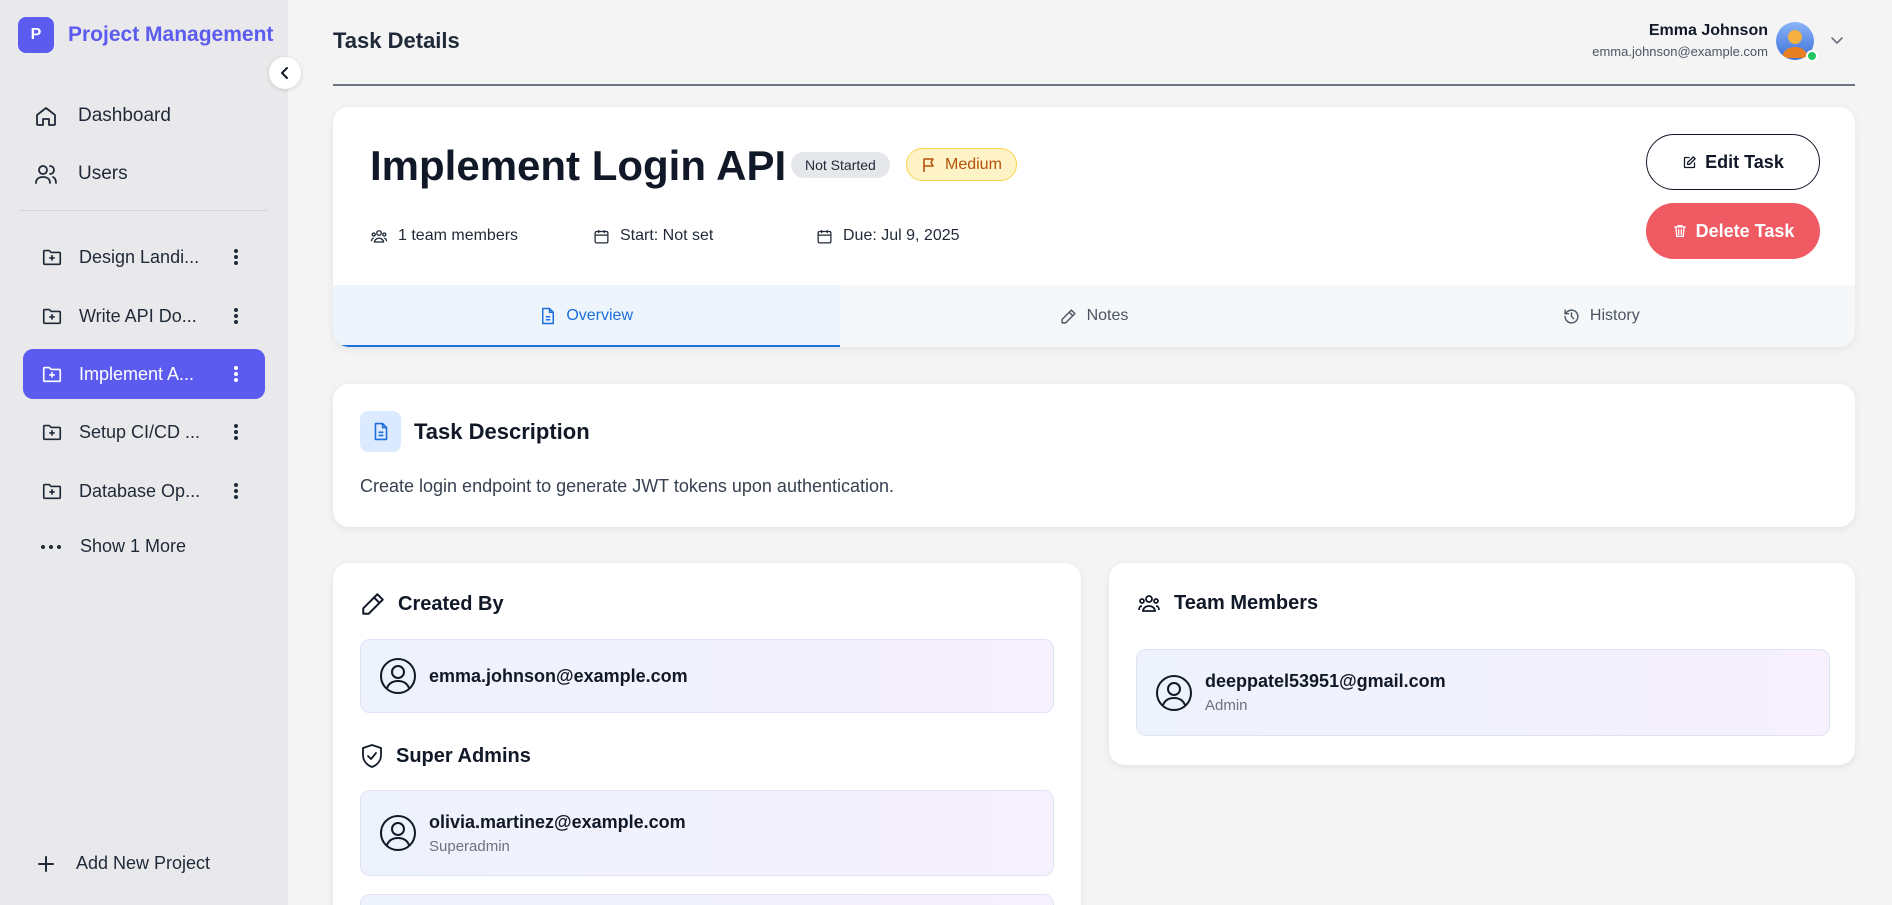  I want to click on flag-icon, so click(929, 165).